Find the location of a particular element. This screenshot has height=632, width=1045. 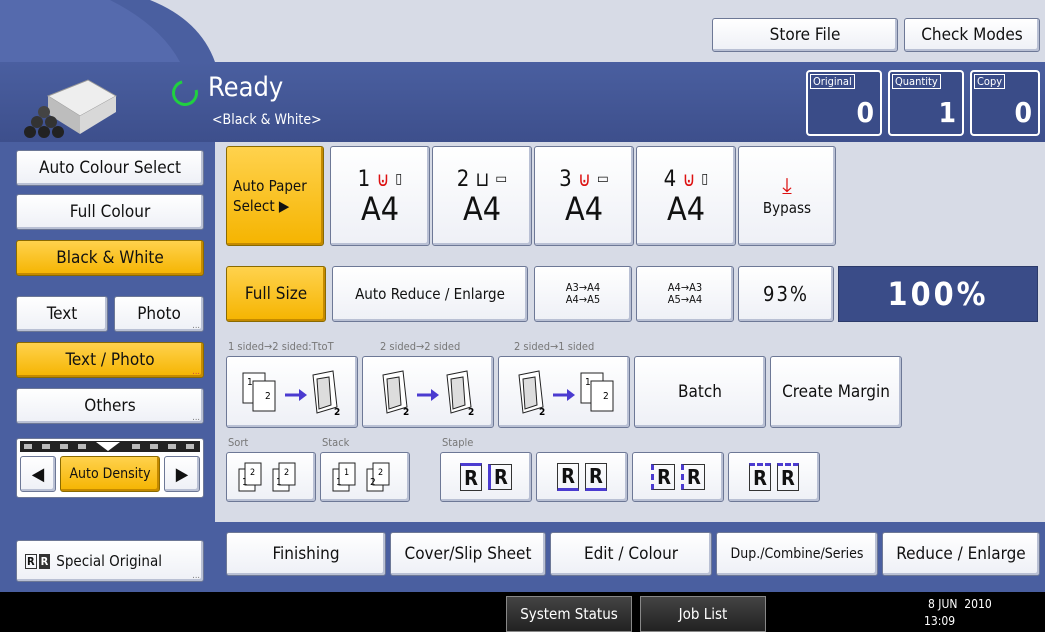

preset-a3-a4-button: A3→A4 A4→A5 is located at coordinates (583, 294).